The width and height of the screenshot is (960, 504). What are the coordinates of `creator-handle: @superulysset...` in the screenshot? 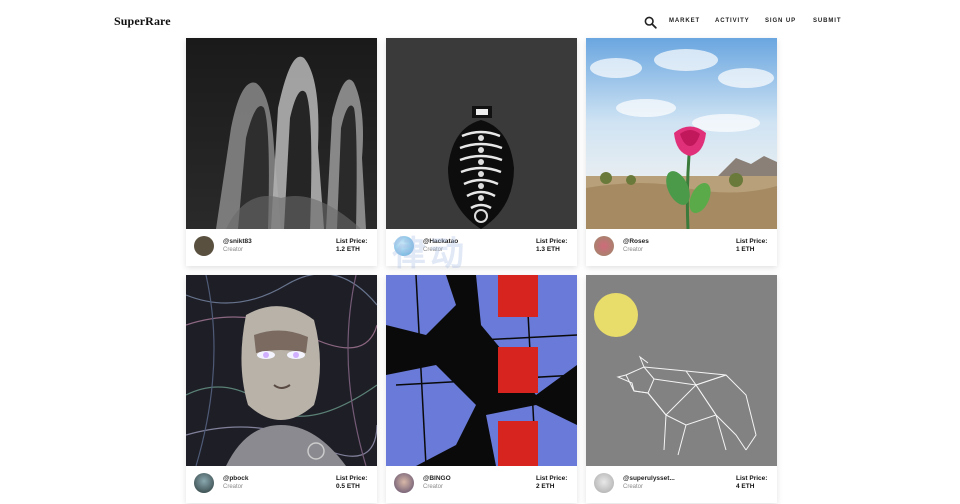 It's located at (649, 479).